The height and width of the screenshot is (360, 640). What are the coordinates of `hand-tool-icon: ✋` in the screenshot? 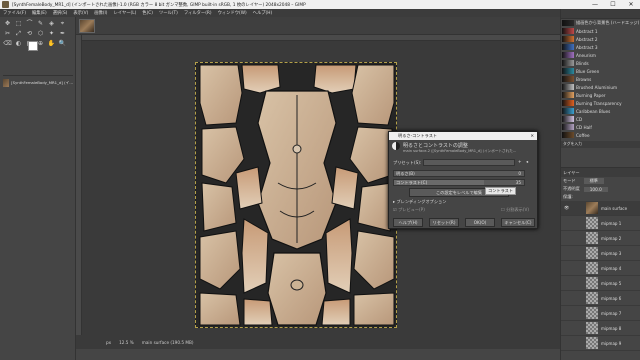 It's located at (51, 44).